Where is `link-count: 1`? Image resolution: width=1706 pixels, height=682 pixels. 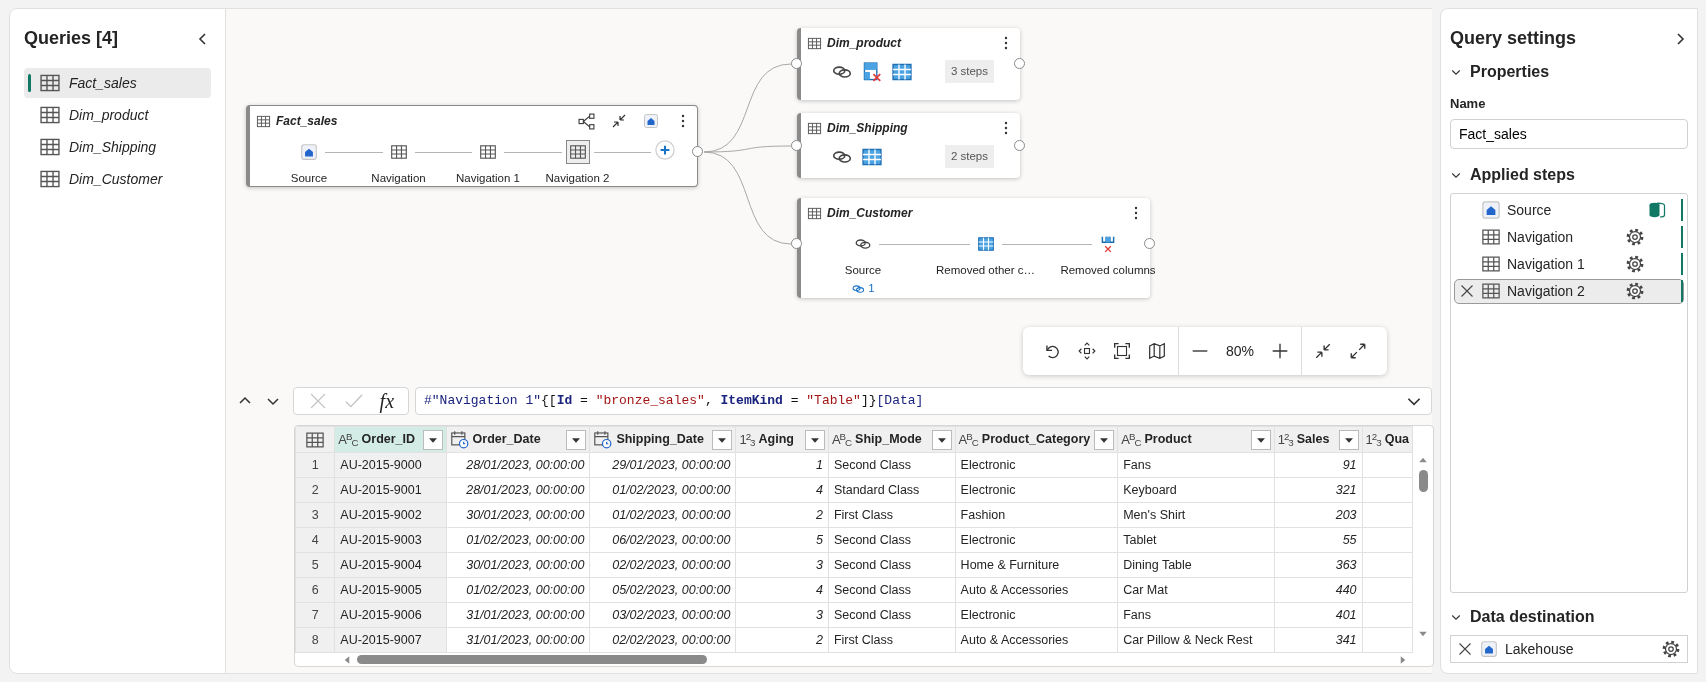 link-count: 1 is located at coordinates (871, 289).